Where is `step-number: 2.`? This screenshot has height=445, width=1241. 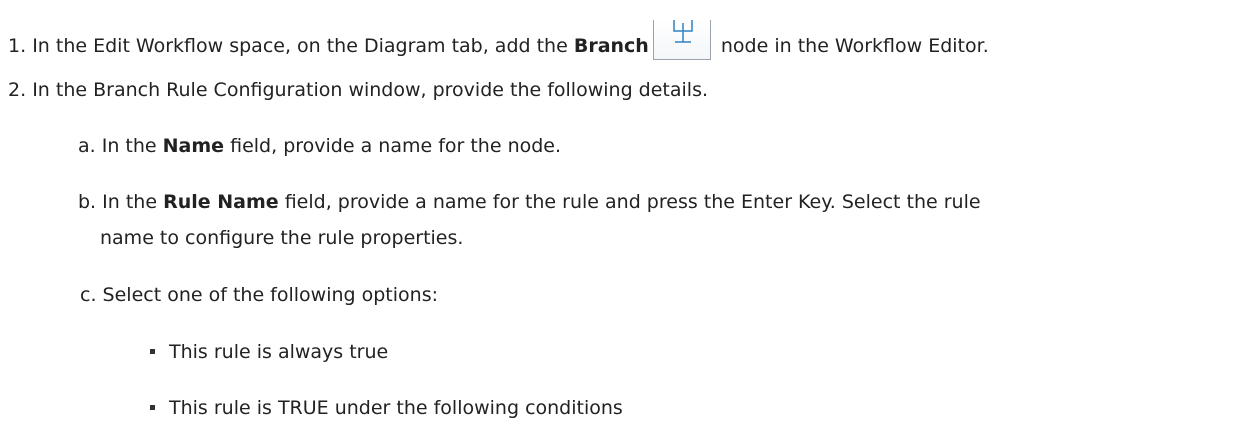 step-number: 2. is located at coordinates (17, 90).